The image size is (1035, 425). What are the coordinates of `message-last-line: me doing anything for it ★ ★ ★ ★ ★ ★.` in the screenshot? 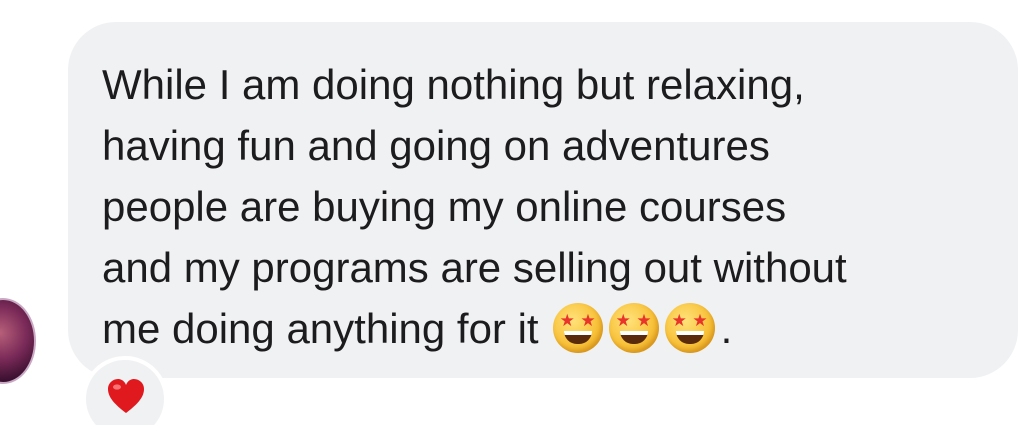 It's located at (552, 328).